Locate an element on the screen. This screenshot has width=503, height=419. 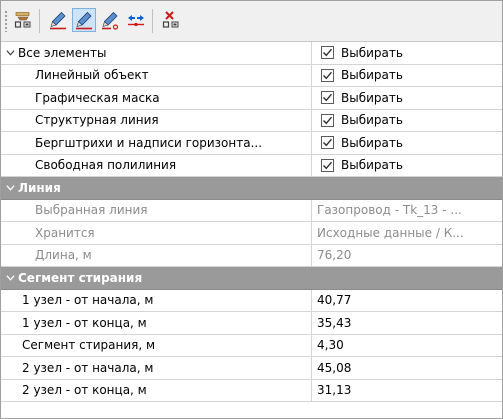
property-label: Хранится is located at coordinates (65, 232).